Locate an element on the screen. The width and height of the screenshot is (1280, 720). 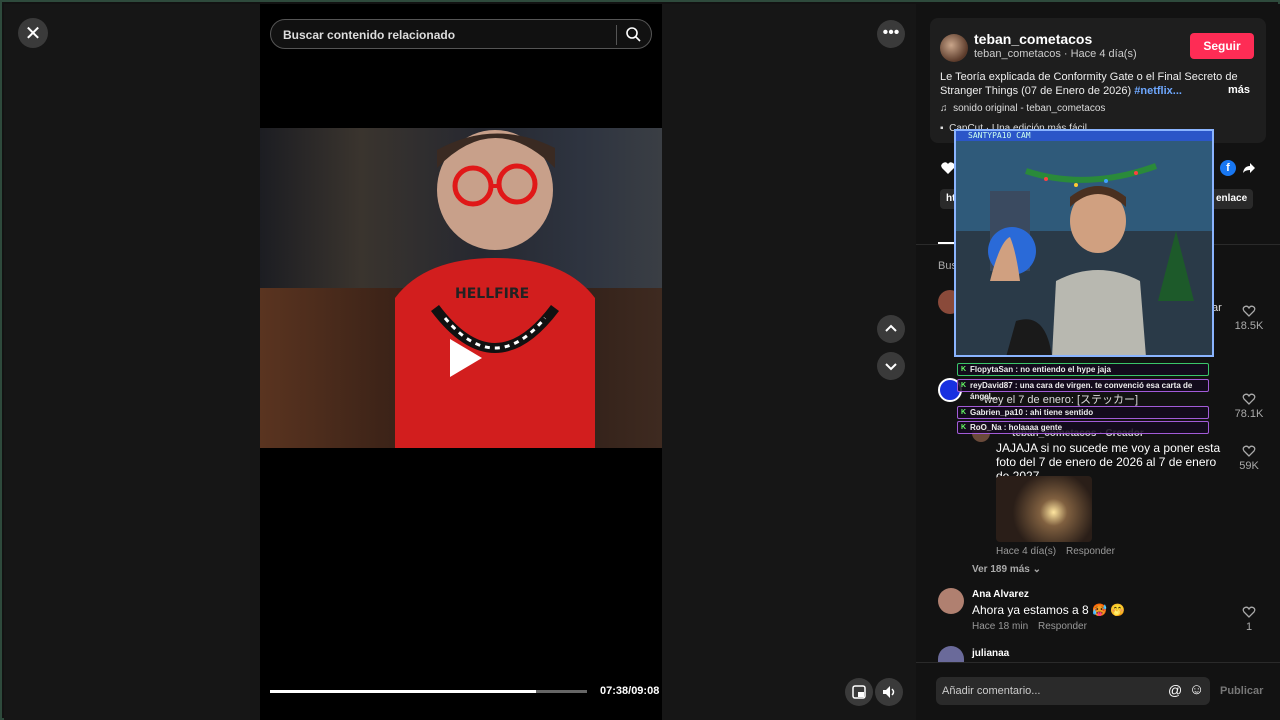
svg-text: HELLFIRE is located at coordinates (492, 294).